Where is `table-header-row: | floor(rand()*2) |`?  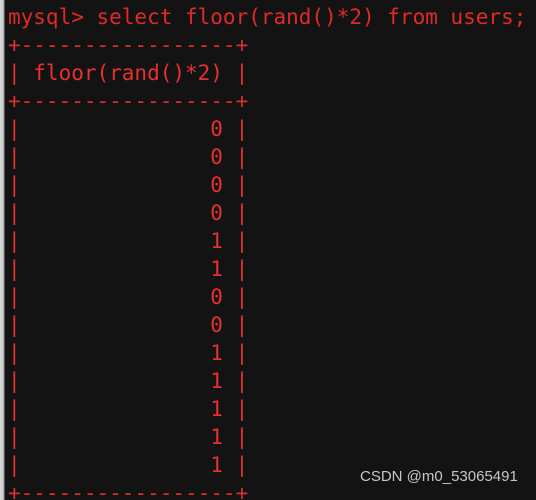
table-header-row: | floor(rand()*2) | is located at coordinates (128, 73).